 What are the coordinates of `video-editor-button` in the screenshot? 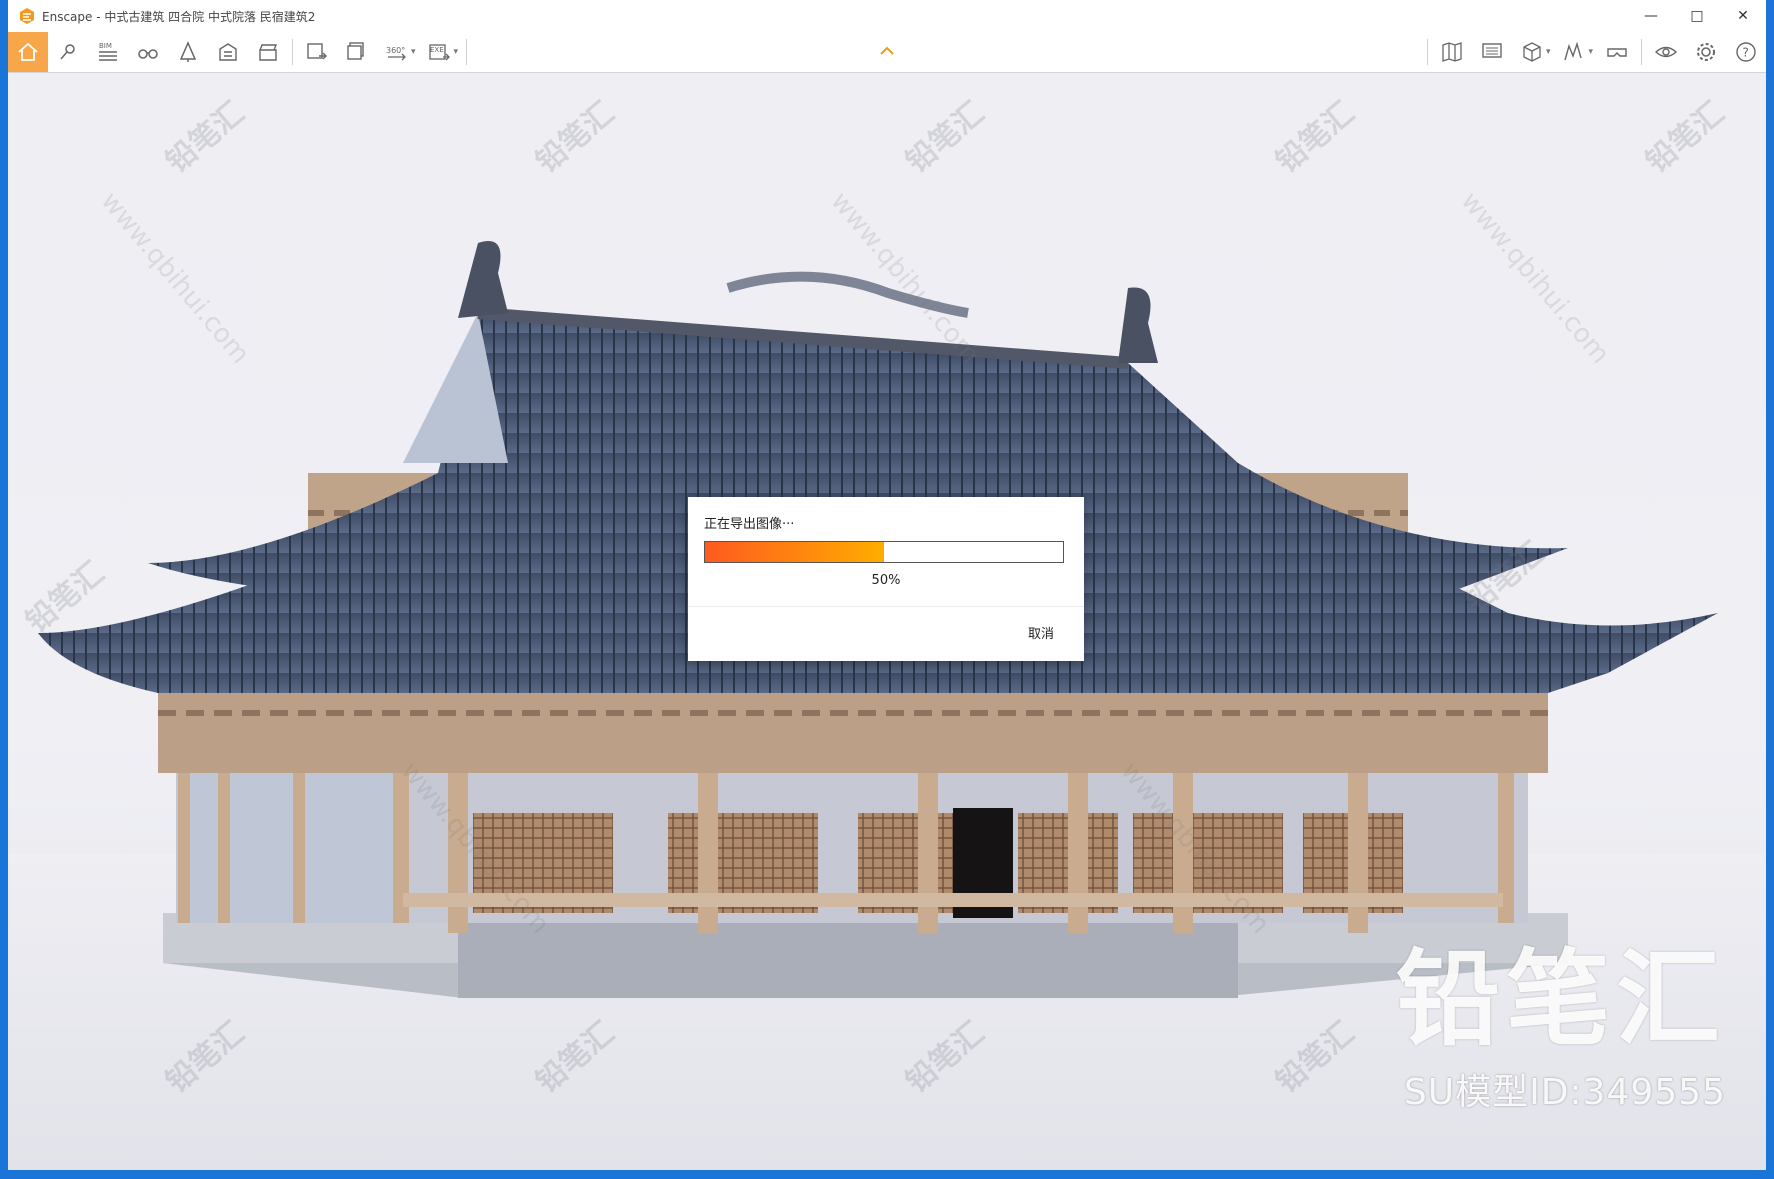 It's located at (268, 52).